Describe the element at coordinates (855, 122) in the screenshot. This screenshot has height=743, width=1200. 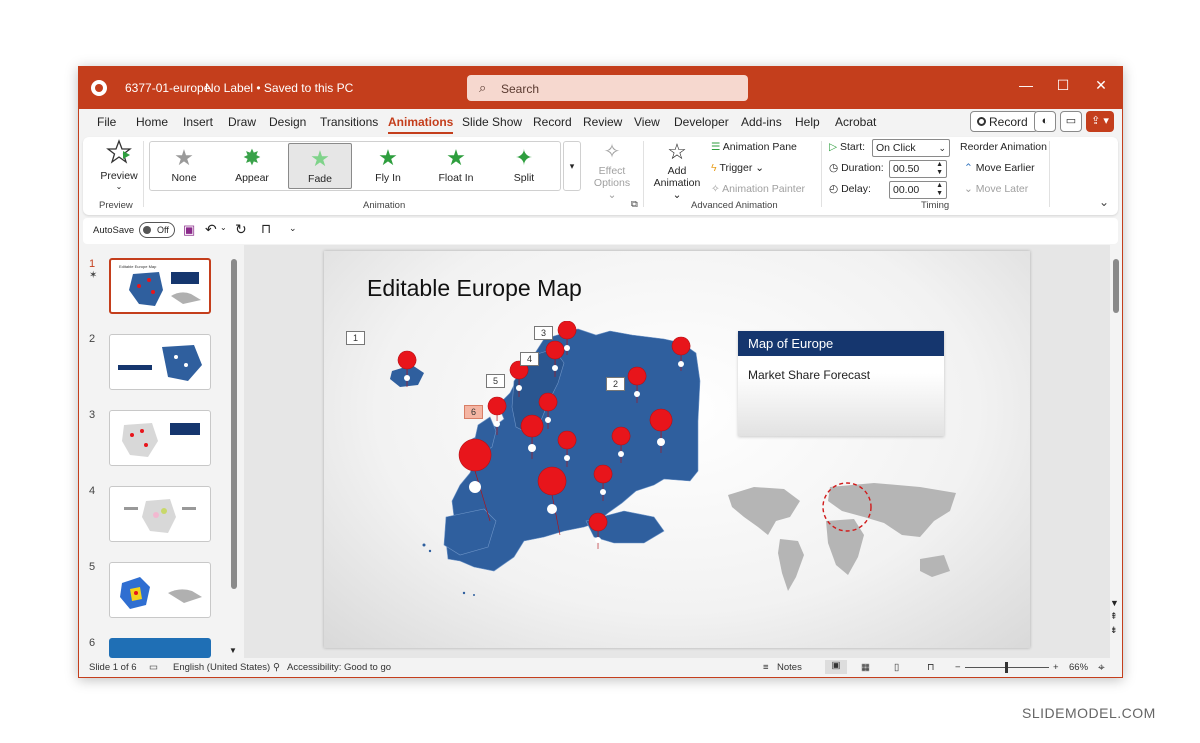
I see `tab-acrobat: Acrobat` at that location.